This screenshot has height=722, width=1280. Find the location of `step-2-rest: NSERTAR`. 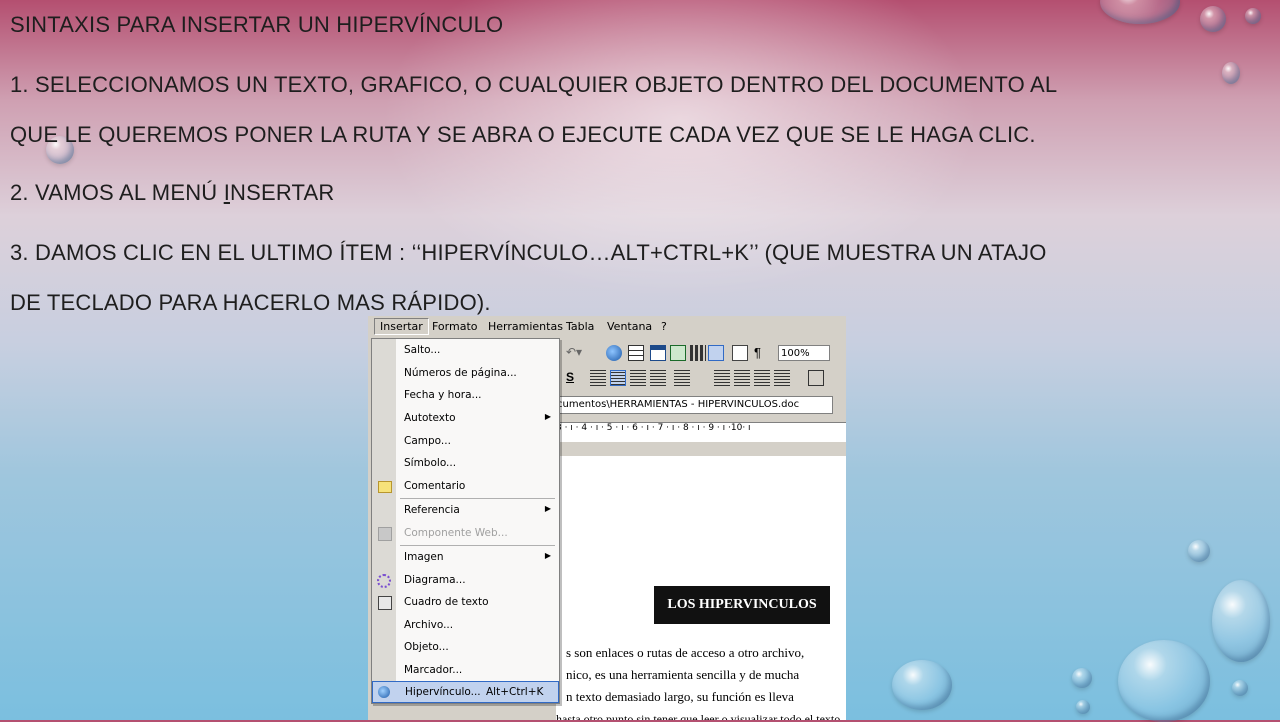

step-2-rest: NSERTAR is located at coordinates (282, 192).